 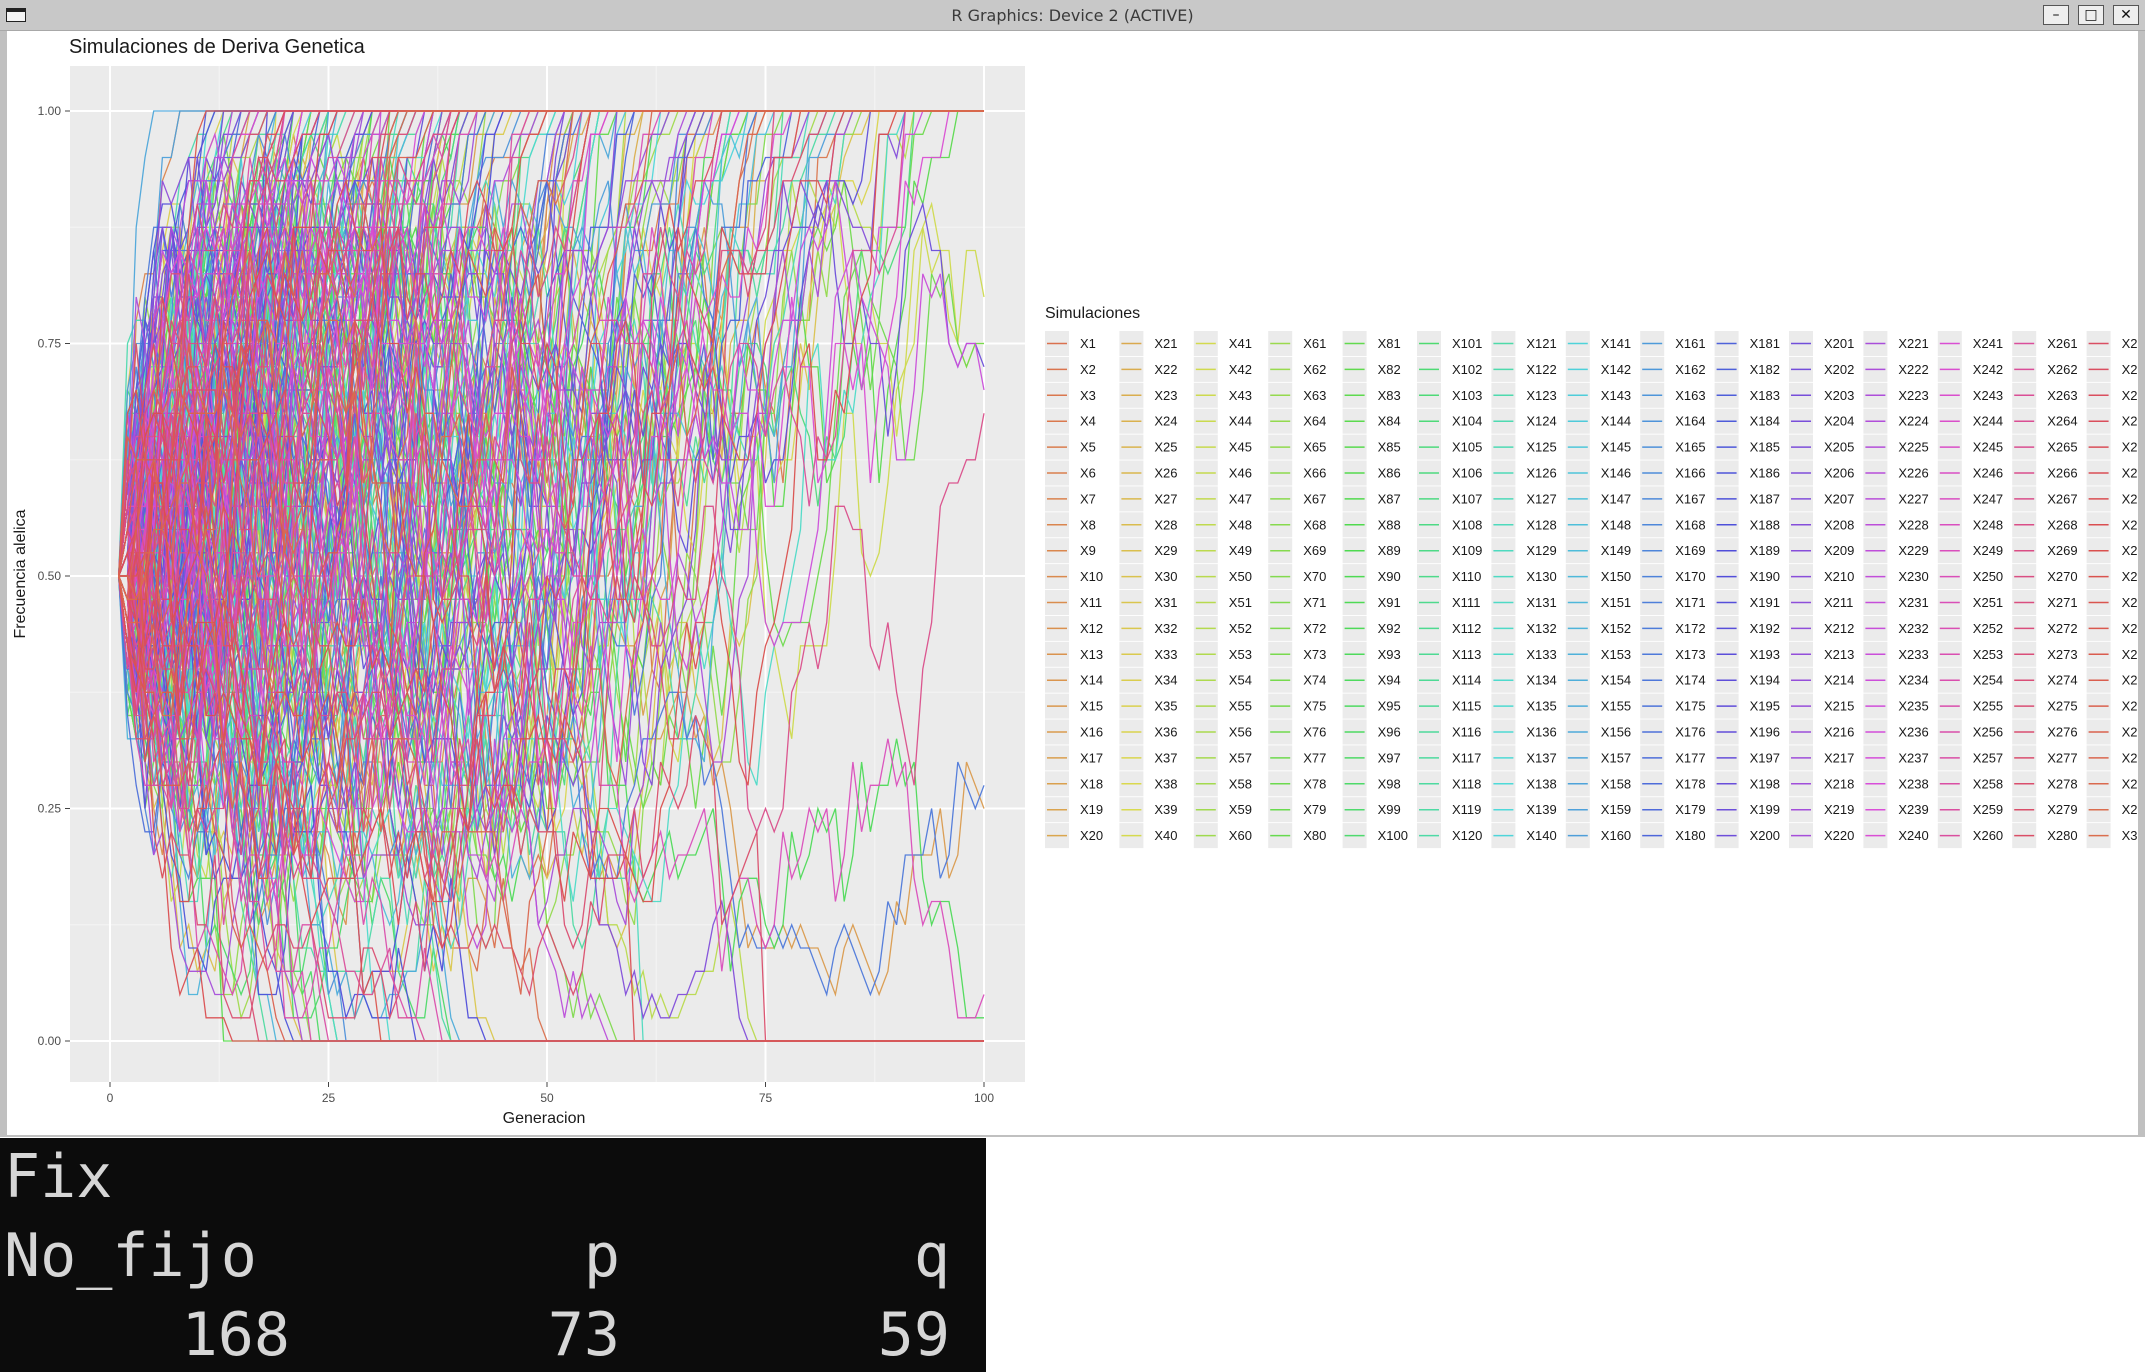 I want to click on legend-label: X252, so click(x=1988, y=628).